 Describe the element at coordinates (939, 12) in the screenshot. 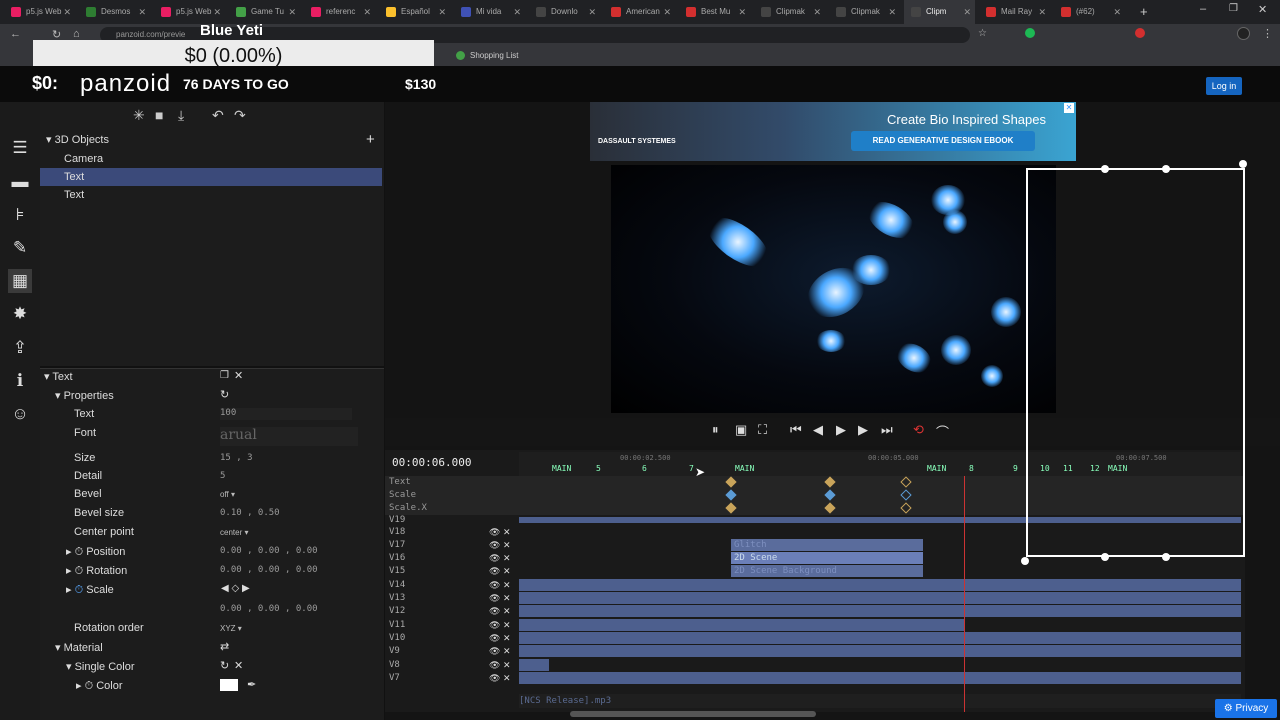

I see `browser-tab: Clipm ✕` at that location.